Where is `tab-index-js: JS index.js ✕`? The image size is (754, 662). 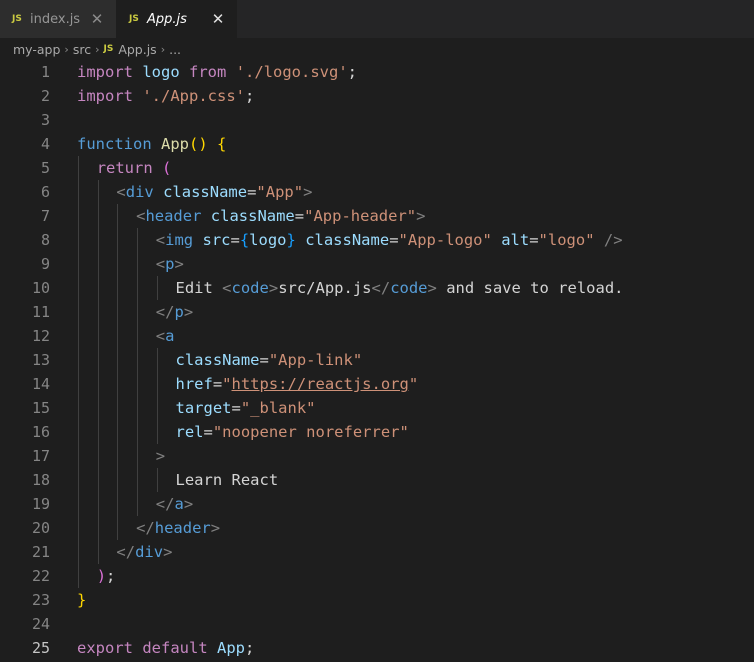 tab-index-js: JS index.js ✕ is located at coordinates (58, 19).